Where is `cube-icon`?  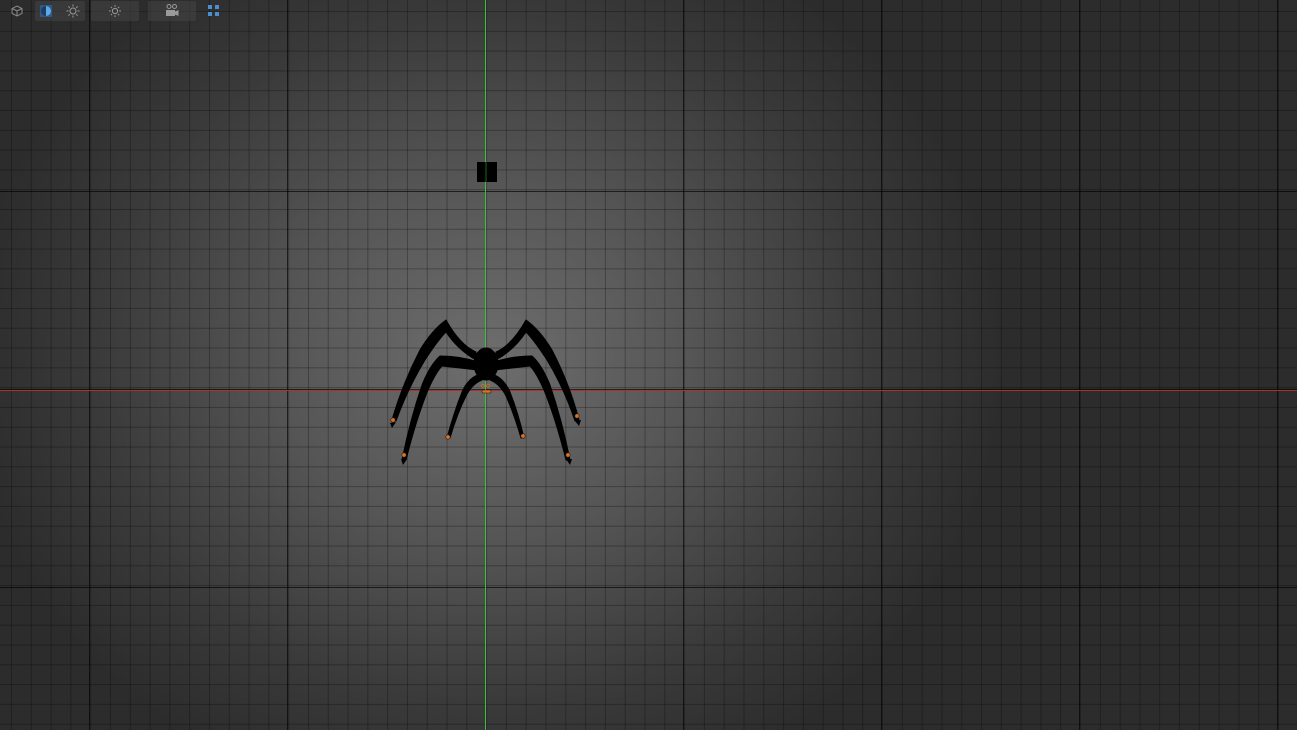
cube-icon is located at coordinates (17, 11).